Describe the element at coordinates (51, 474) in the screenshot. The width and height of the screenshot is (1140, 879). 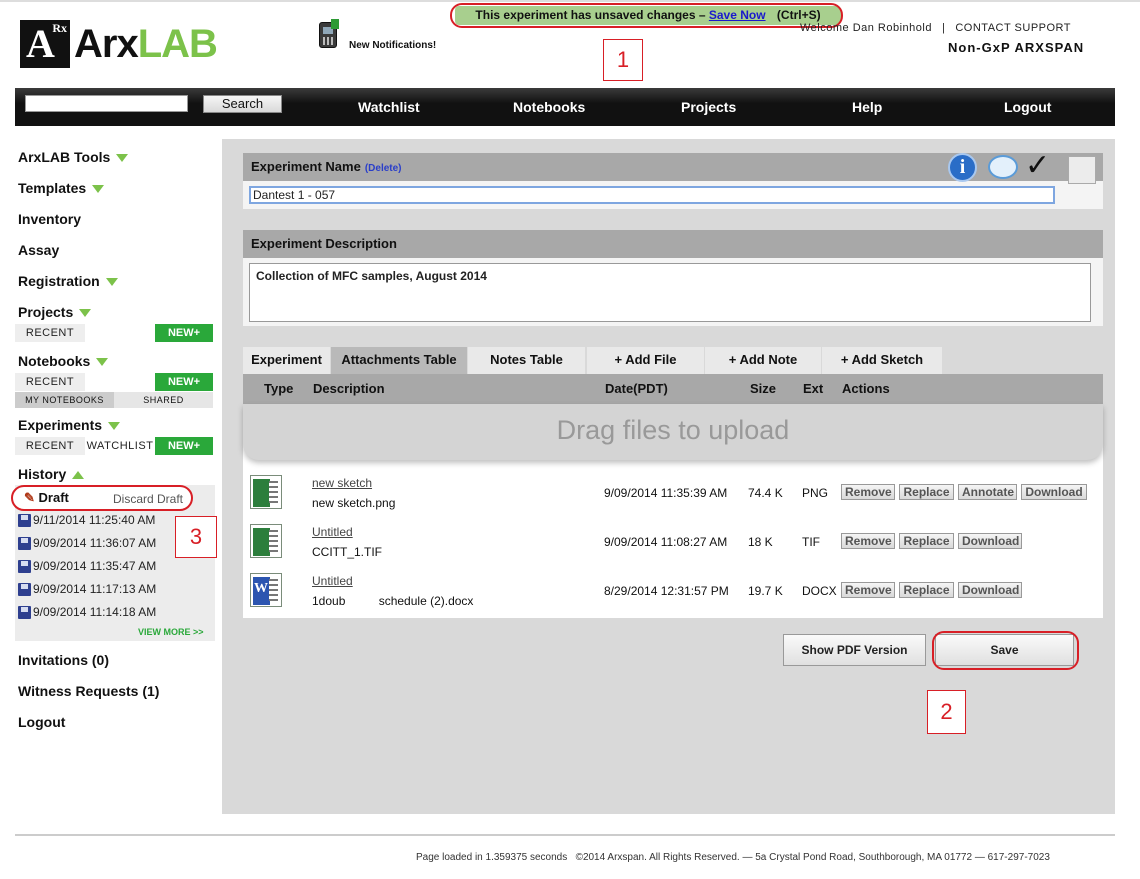
I see `sidebar-history: History` at that location.